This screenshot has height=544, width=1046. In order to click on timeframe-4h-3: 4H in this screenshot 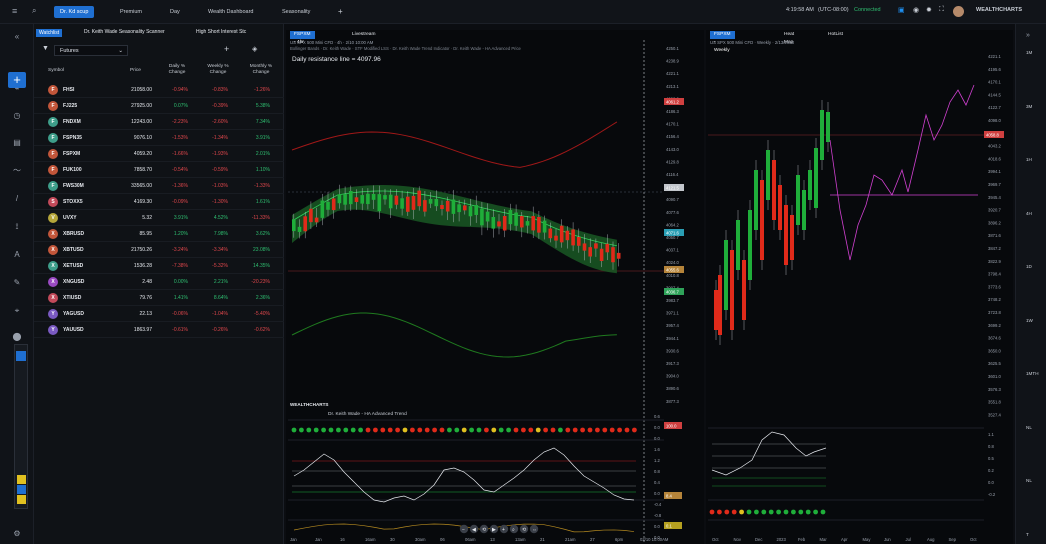, I will do `click(1029, 213)`.